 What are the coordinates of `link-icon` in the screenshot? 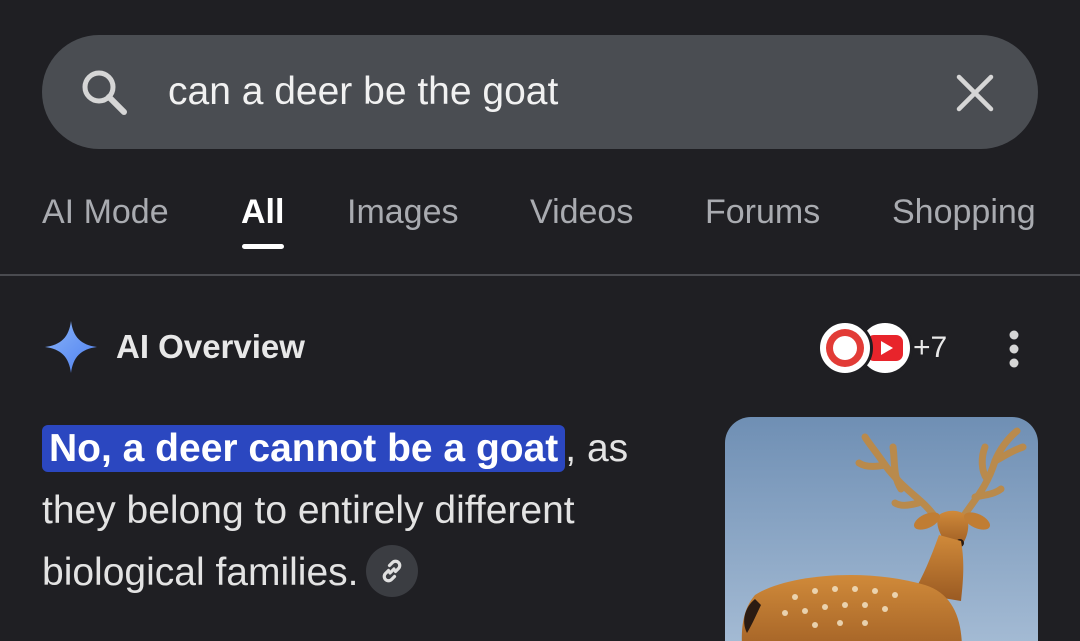 It's located at (392, 570).